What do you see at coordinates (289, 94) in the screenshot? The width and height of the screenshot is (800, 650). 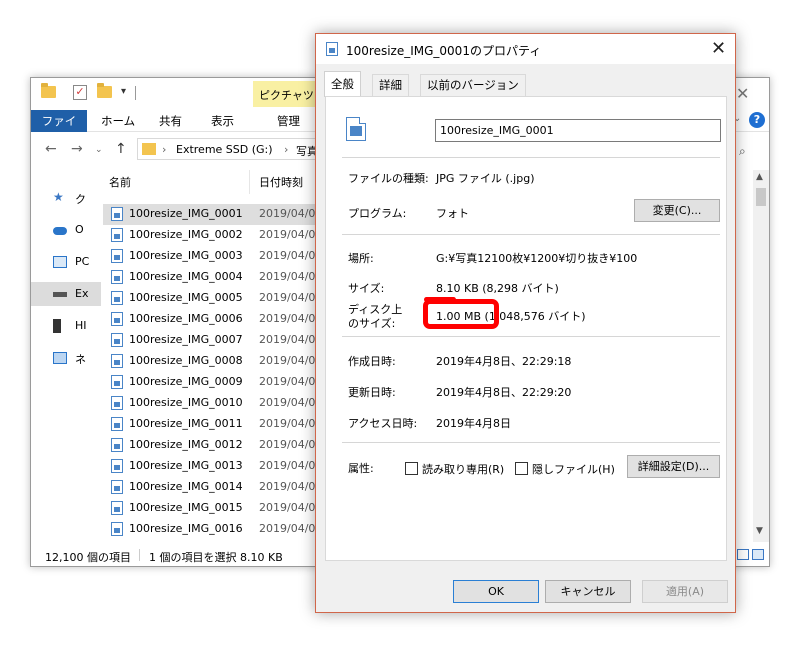 I see `picture-tools-context-tab: ピクチャツー` at bounding box center [289, 94].